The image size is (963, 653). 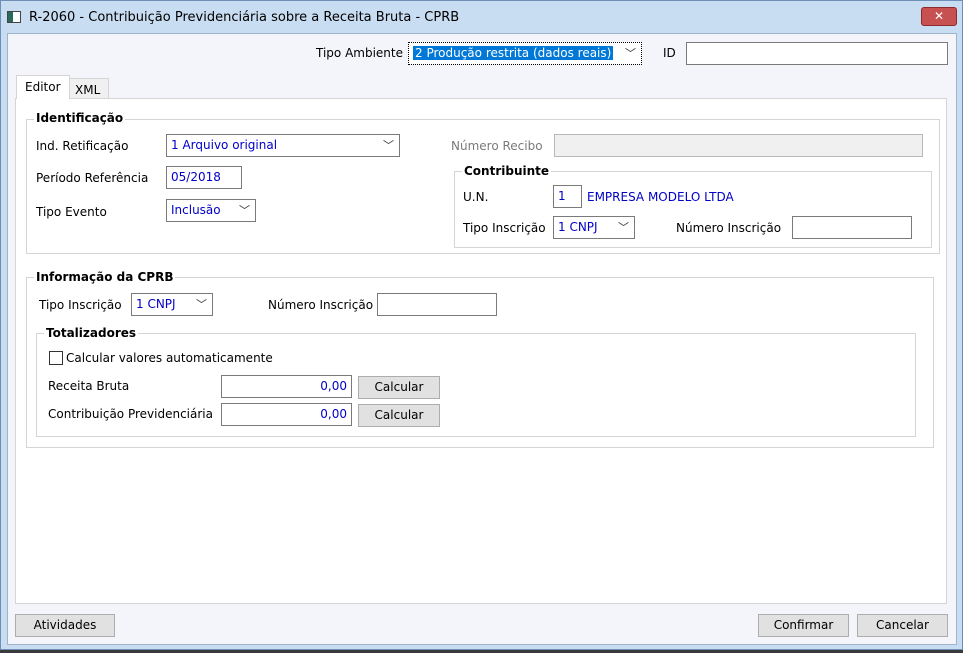 What do you see at coordinates (852, 227) in the screenshot?
I see `contrib-numero-inscricao-input` at bounding box center [852, 227].